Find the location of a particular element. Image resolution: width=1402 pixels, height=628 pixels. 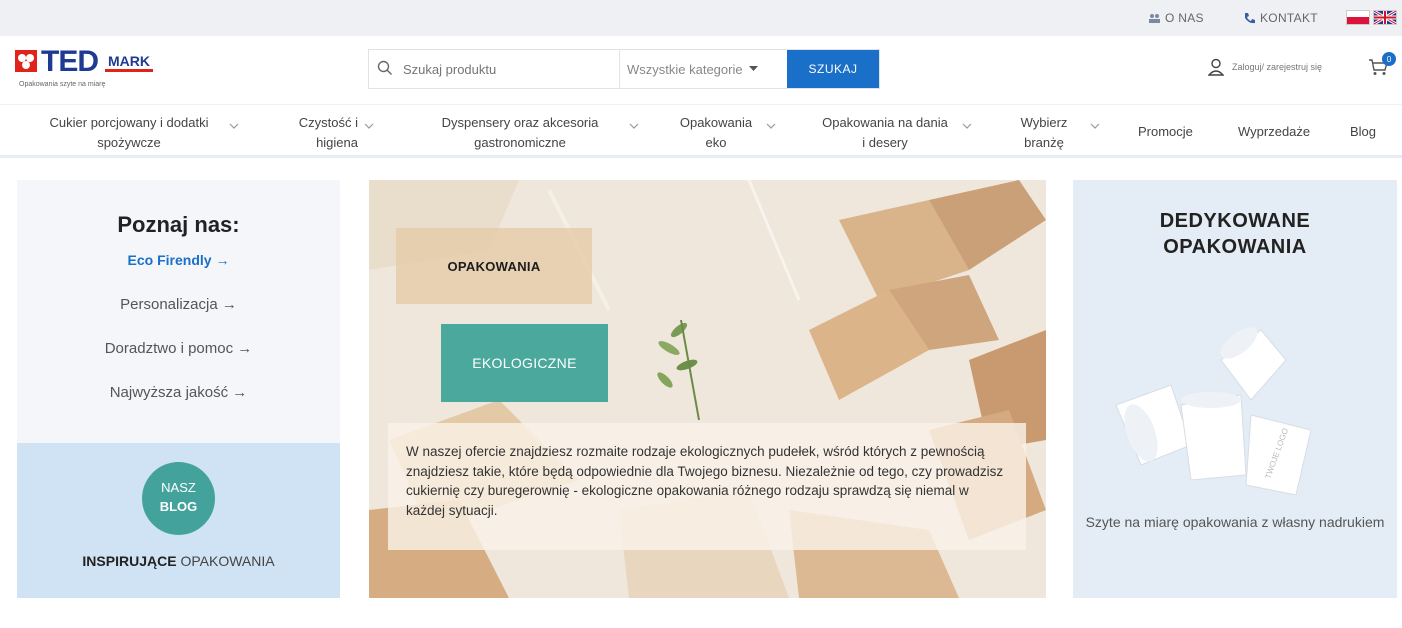

search-button: SZUKAJ is located at coordinates (833, 69).